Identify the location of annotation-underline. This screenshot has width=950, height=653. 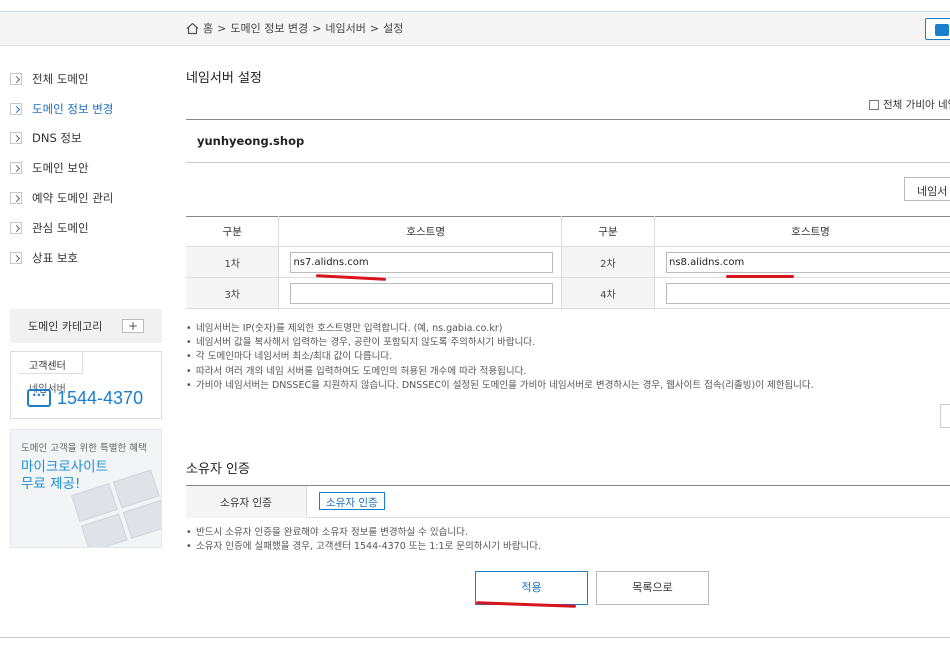
(760, 276).